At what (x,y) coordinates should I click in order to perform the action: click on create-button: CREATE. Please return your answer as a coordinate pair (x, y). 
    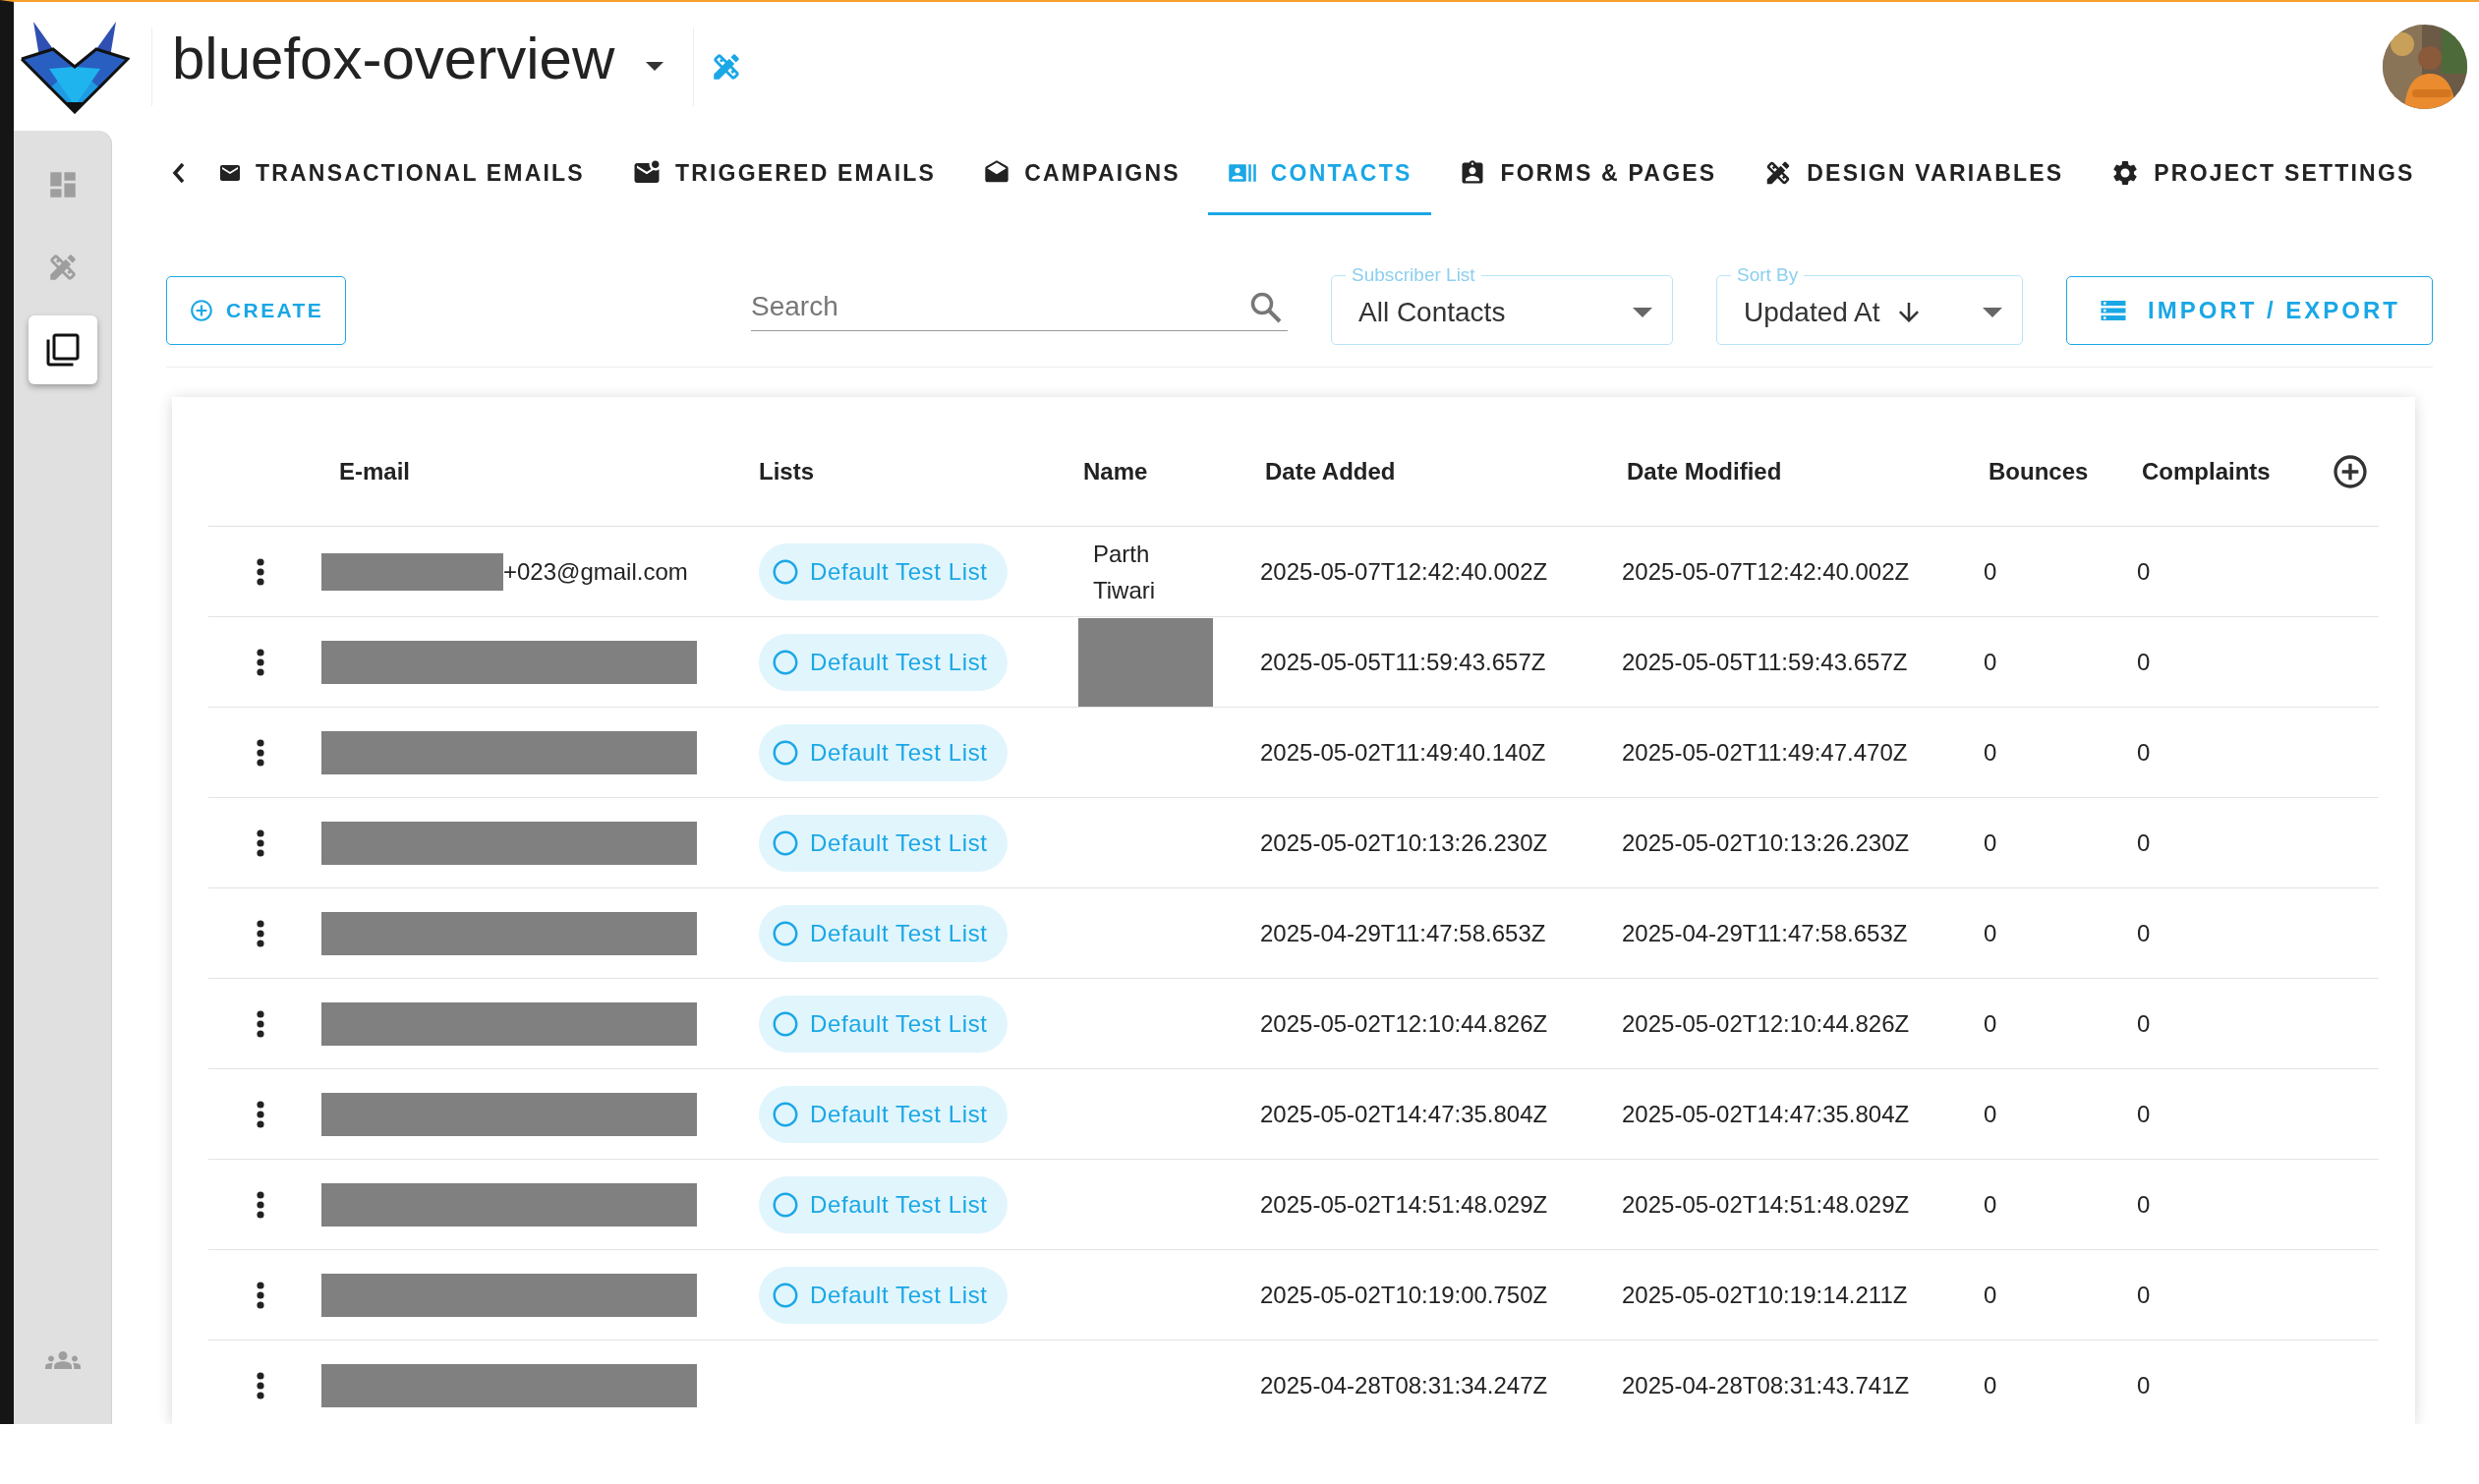
    Looking at the image, I should click on (256, 310).